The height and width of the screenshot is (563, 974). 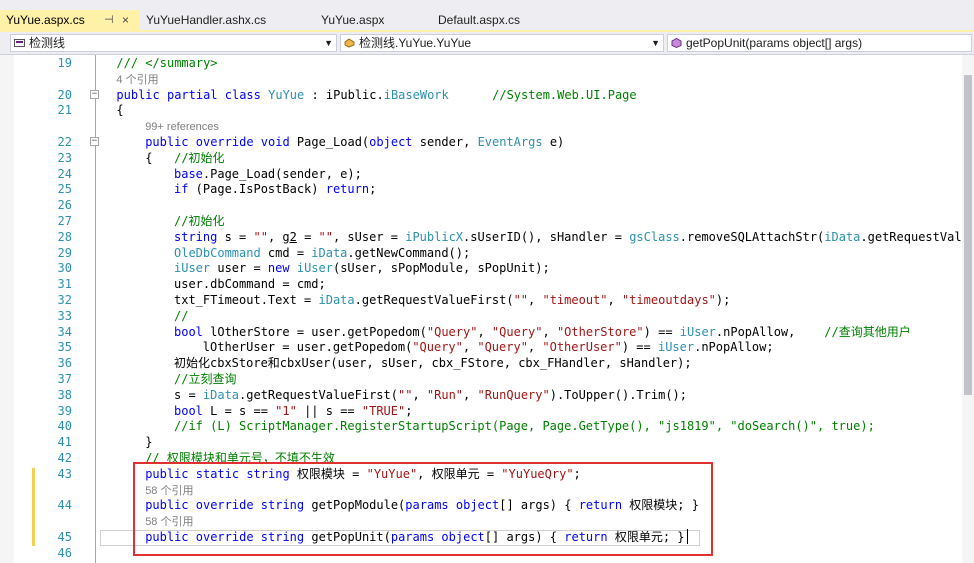 What do you see at coordinates (293, 410) in the screenshot?
I see `code-text: bool L = s == "1" || s == "TRUE";` at bounding box center [293, 410].